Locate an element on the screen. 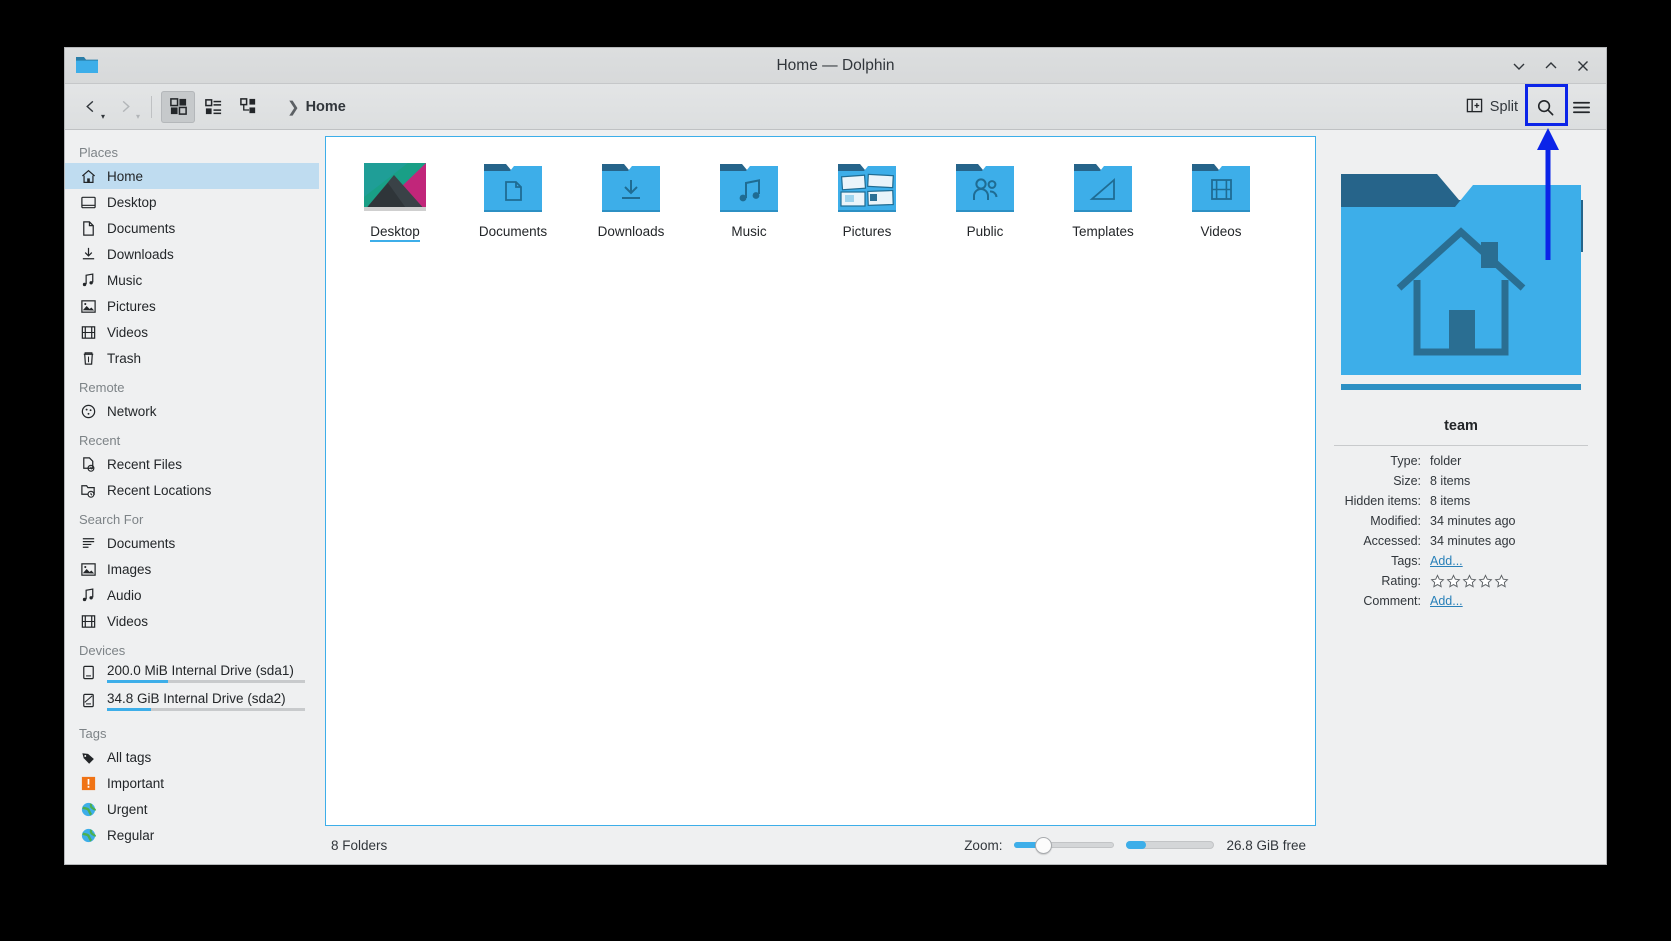 The height and width of the screenshot is (941, 1671). sidebar-item-label: Recent Files is located at coordinates (145, 464).